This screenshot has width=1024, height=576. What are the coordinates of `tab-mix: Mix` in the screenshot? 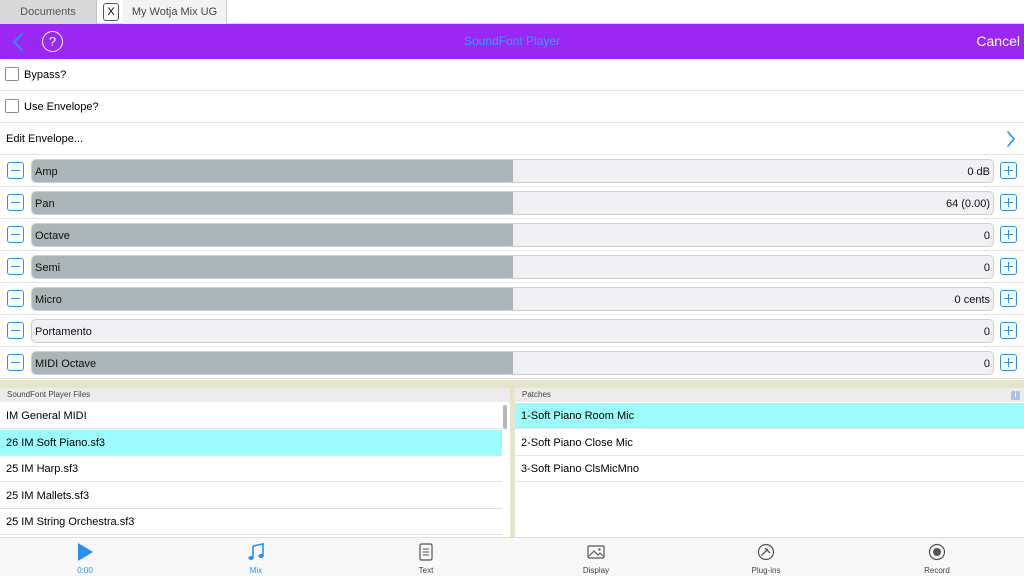 It's located at (256, 557).